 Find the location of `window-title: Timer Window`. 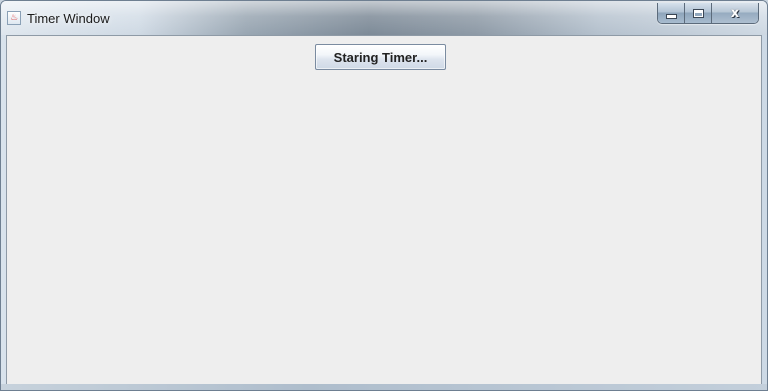

window-title: Timer Window is located at coordinates (68, 18).